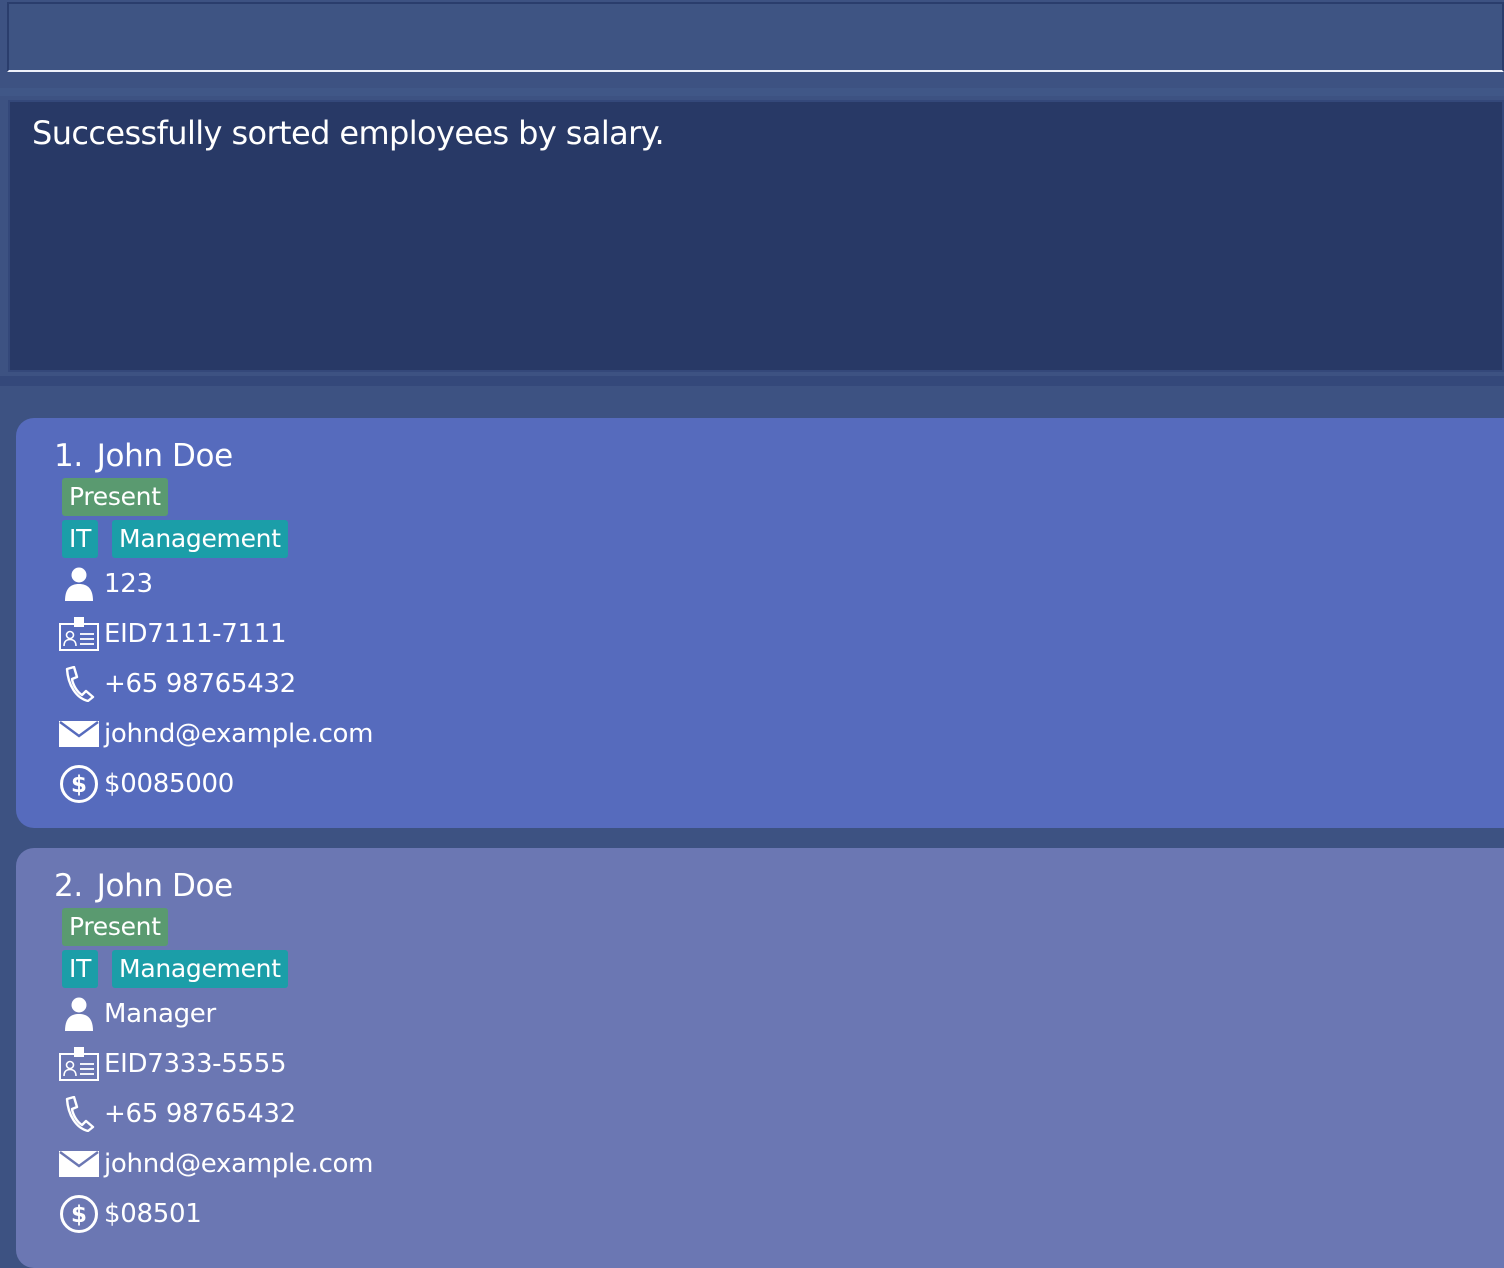 The image size is (1504, 1268). Describe the element at coordinates (169, 784) in the screenshot. I see `salary-value: $0085000` at that location.